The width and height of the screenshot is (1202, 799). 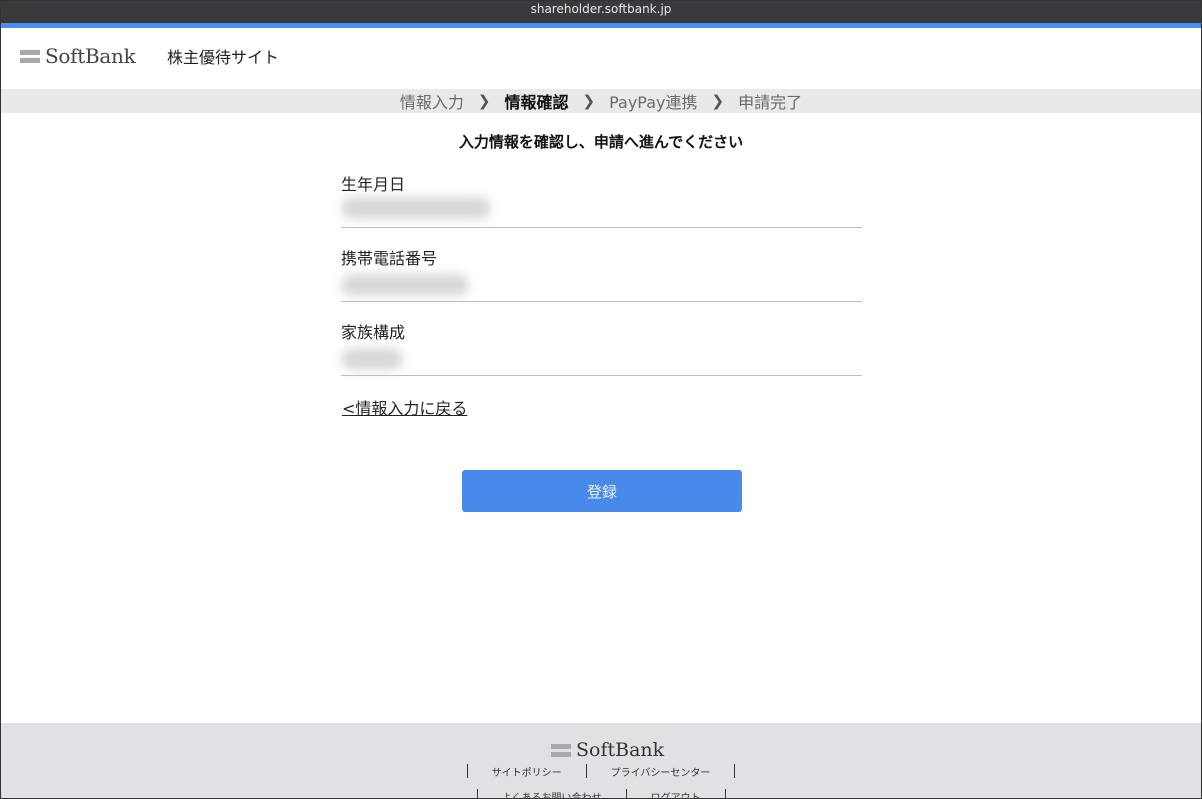 What do you see at coordinates (404, 407) in the screenshot?
I see `back-to-input-link: <情報入力に戻る` at bounding box center [404, 407].